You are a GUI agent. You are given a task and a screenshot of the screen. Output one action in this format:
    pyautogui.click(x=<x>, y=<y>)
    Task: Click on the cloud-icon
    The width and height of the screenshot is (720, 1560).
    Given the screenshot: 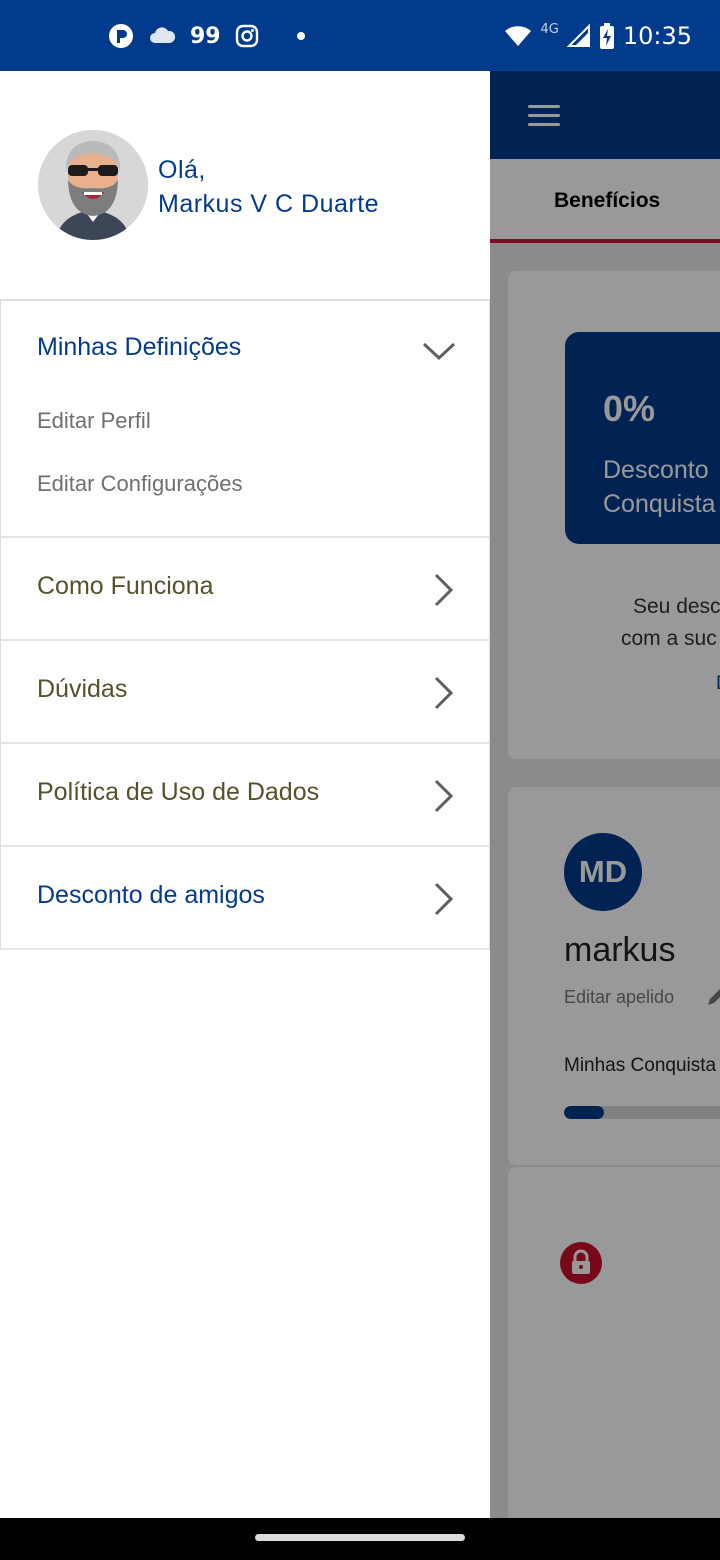 What is the action you would take?
    pyautogui.click(x=163, y=35)
    